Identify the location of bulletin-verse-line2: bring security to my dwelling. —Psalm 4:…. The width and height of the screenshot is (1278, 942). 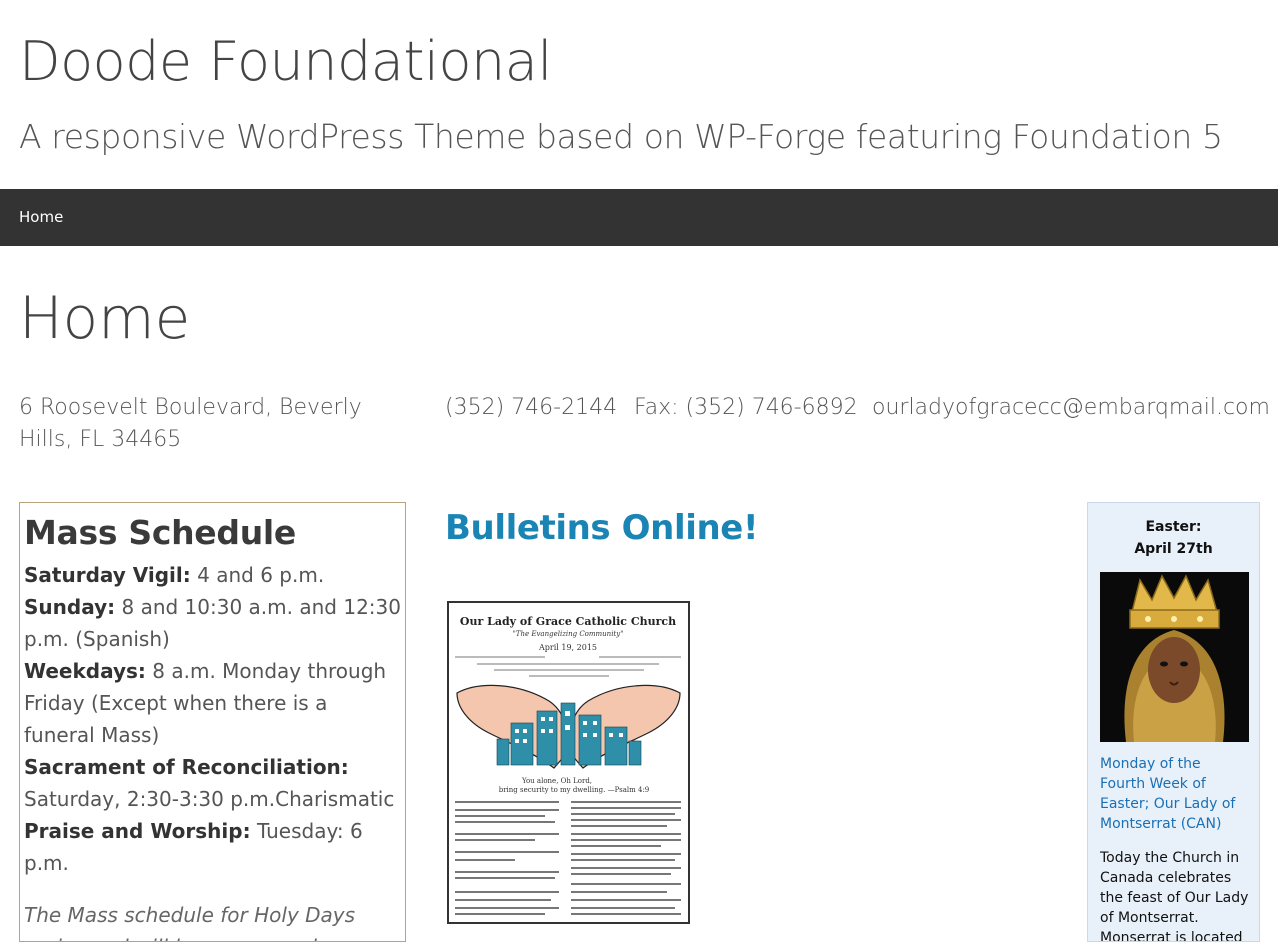
(574, 790).